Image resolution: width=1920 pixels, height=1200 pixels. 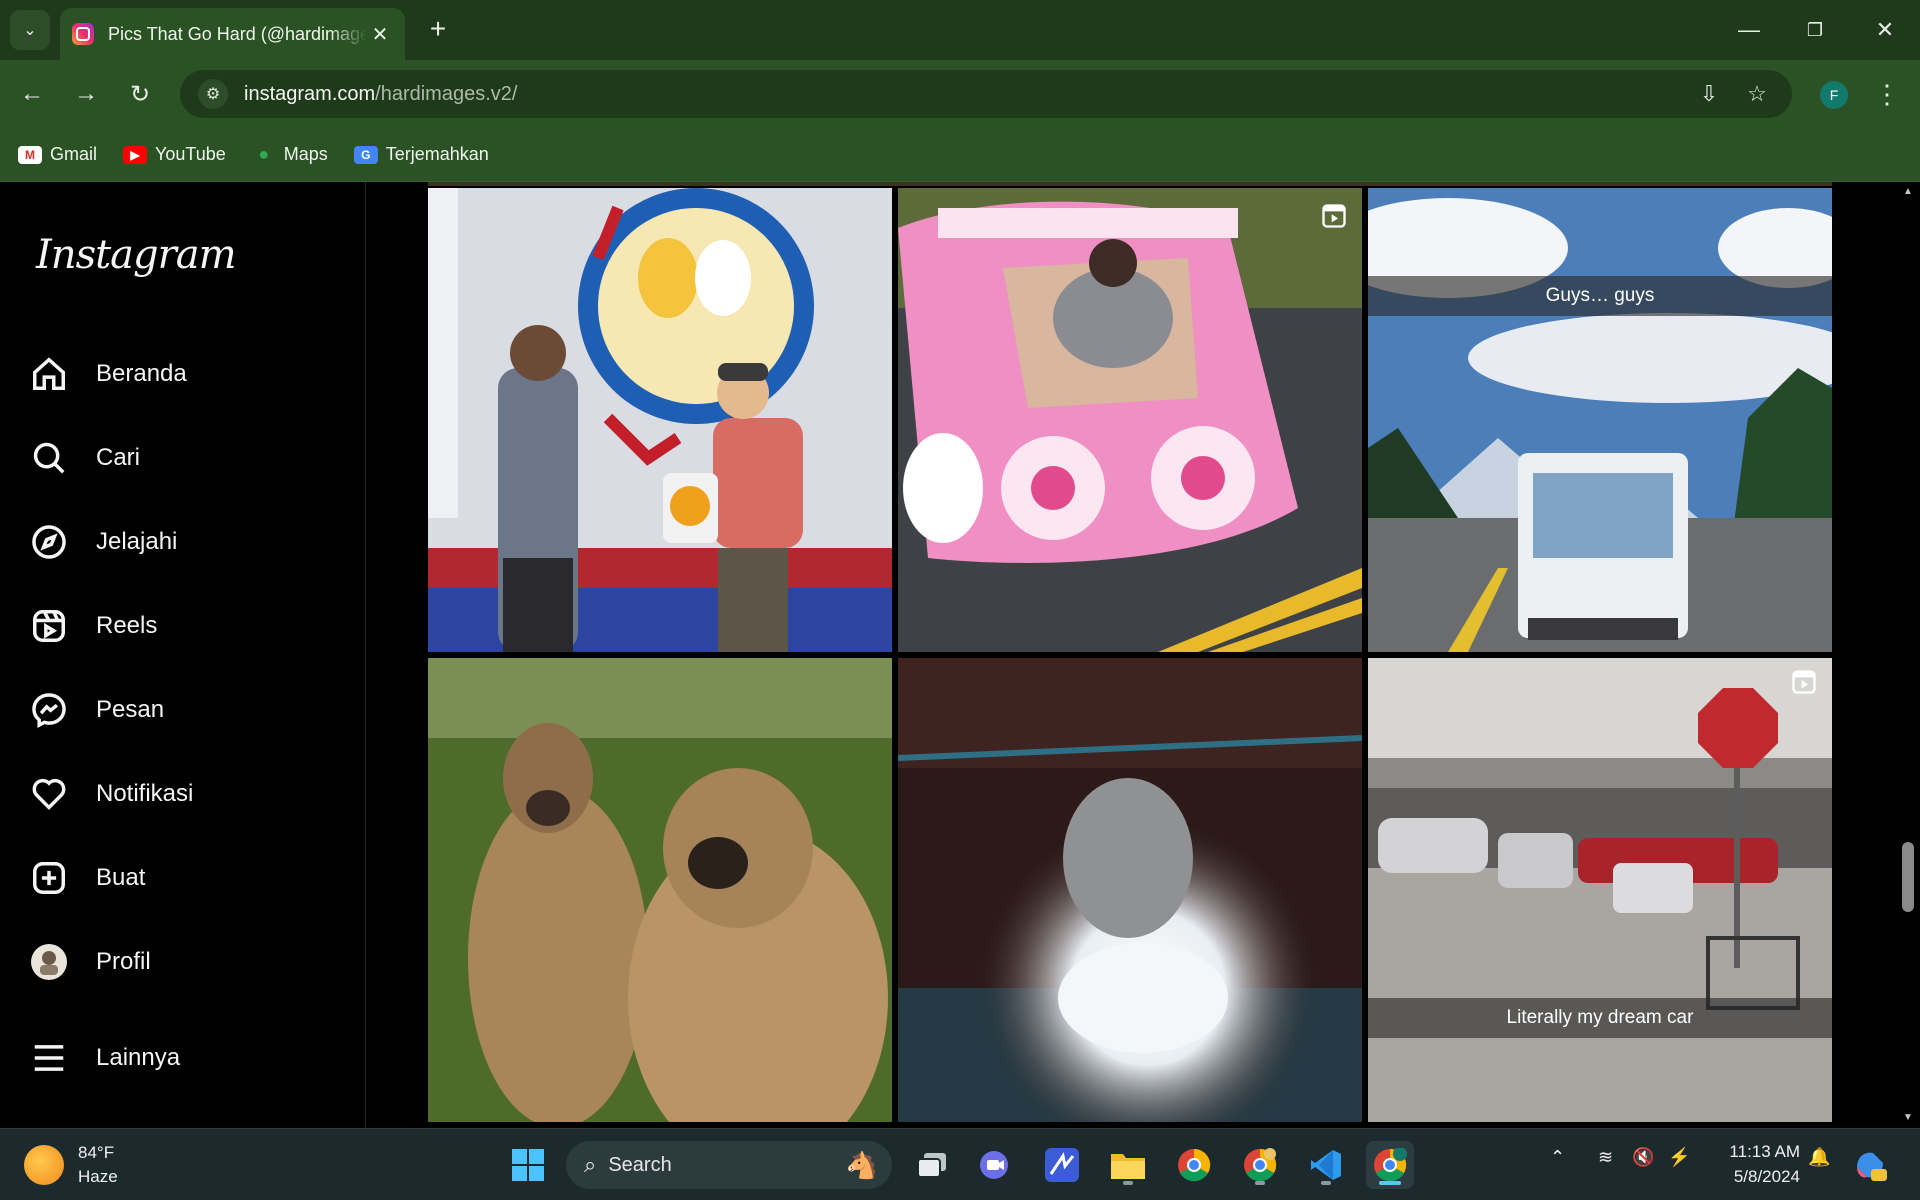 I want to click on video-chat-icon, so click(x=994, y=1165).